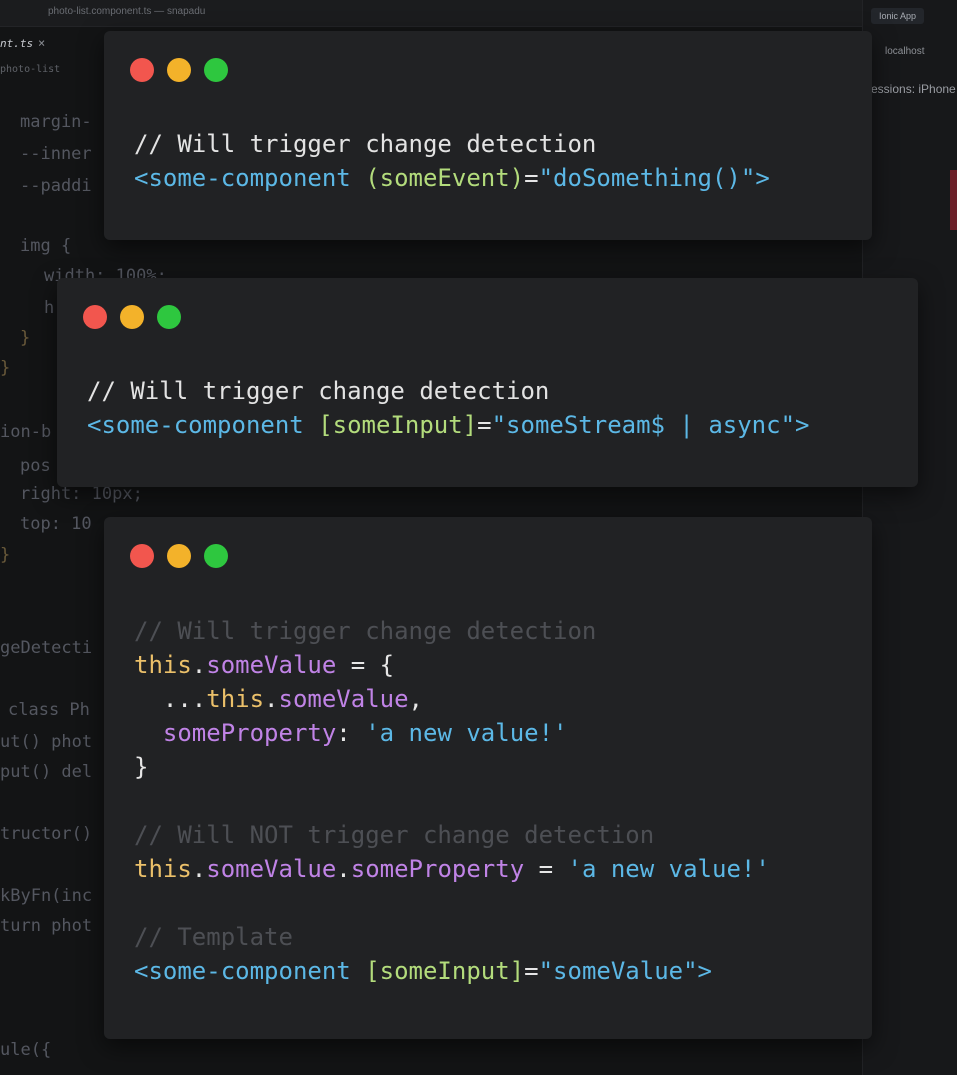 Image resolution: width=957 pixels, height=1075 pixels. What do you see at coordinates (953, 200) in the screenshot?
I see `accent-strip` at bounding box center [953, 200].